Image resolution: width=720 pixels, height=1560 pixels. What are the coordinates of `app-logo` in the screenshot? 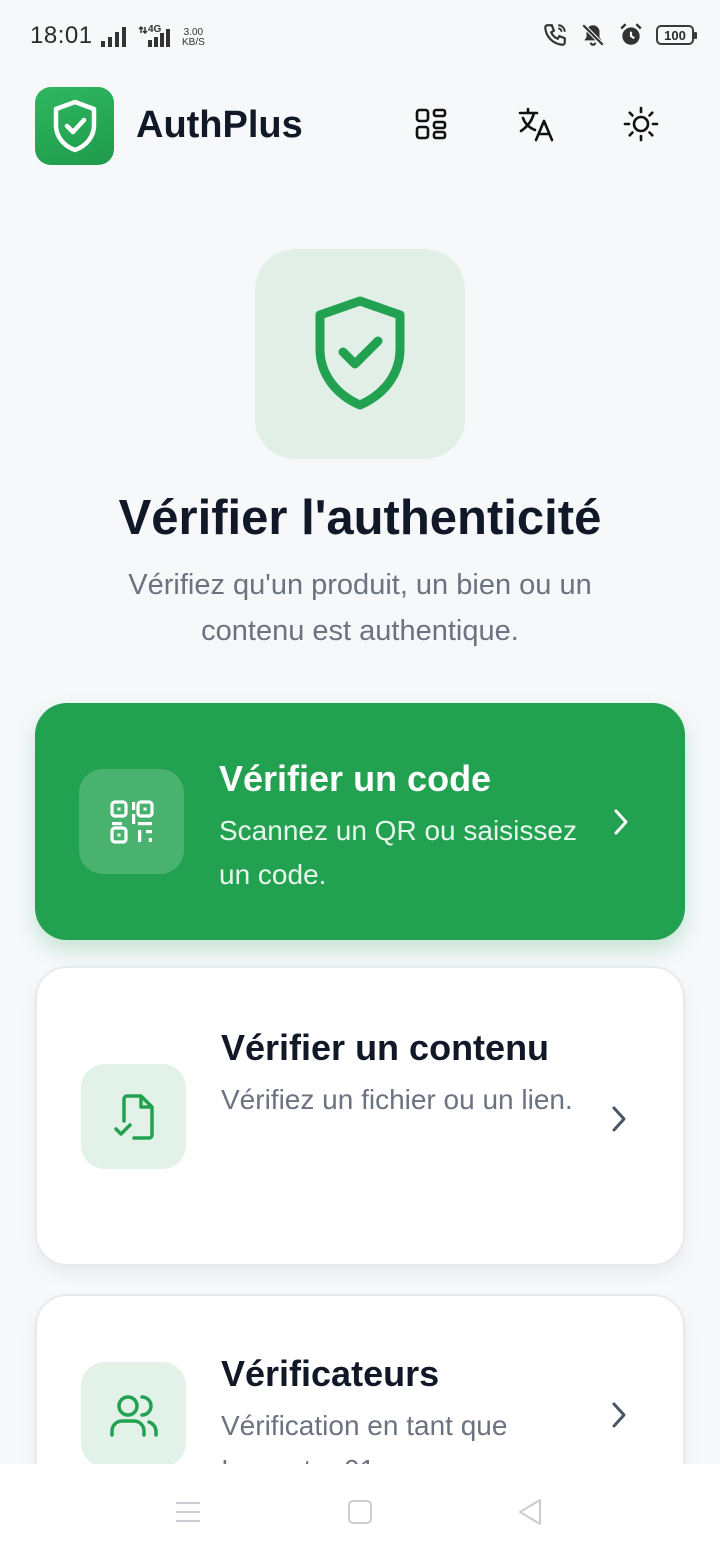 It's located at (74, 126).